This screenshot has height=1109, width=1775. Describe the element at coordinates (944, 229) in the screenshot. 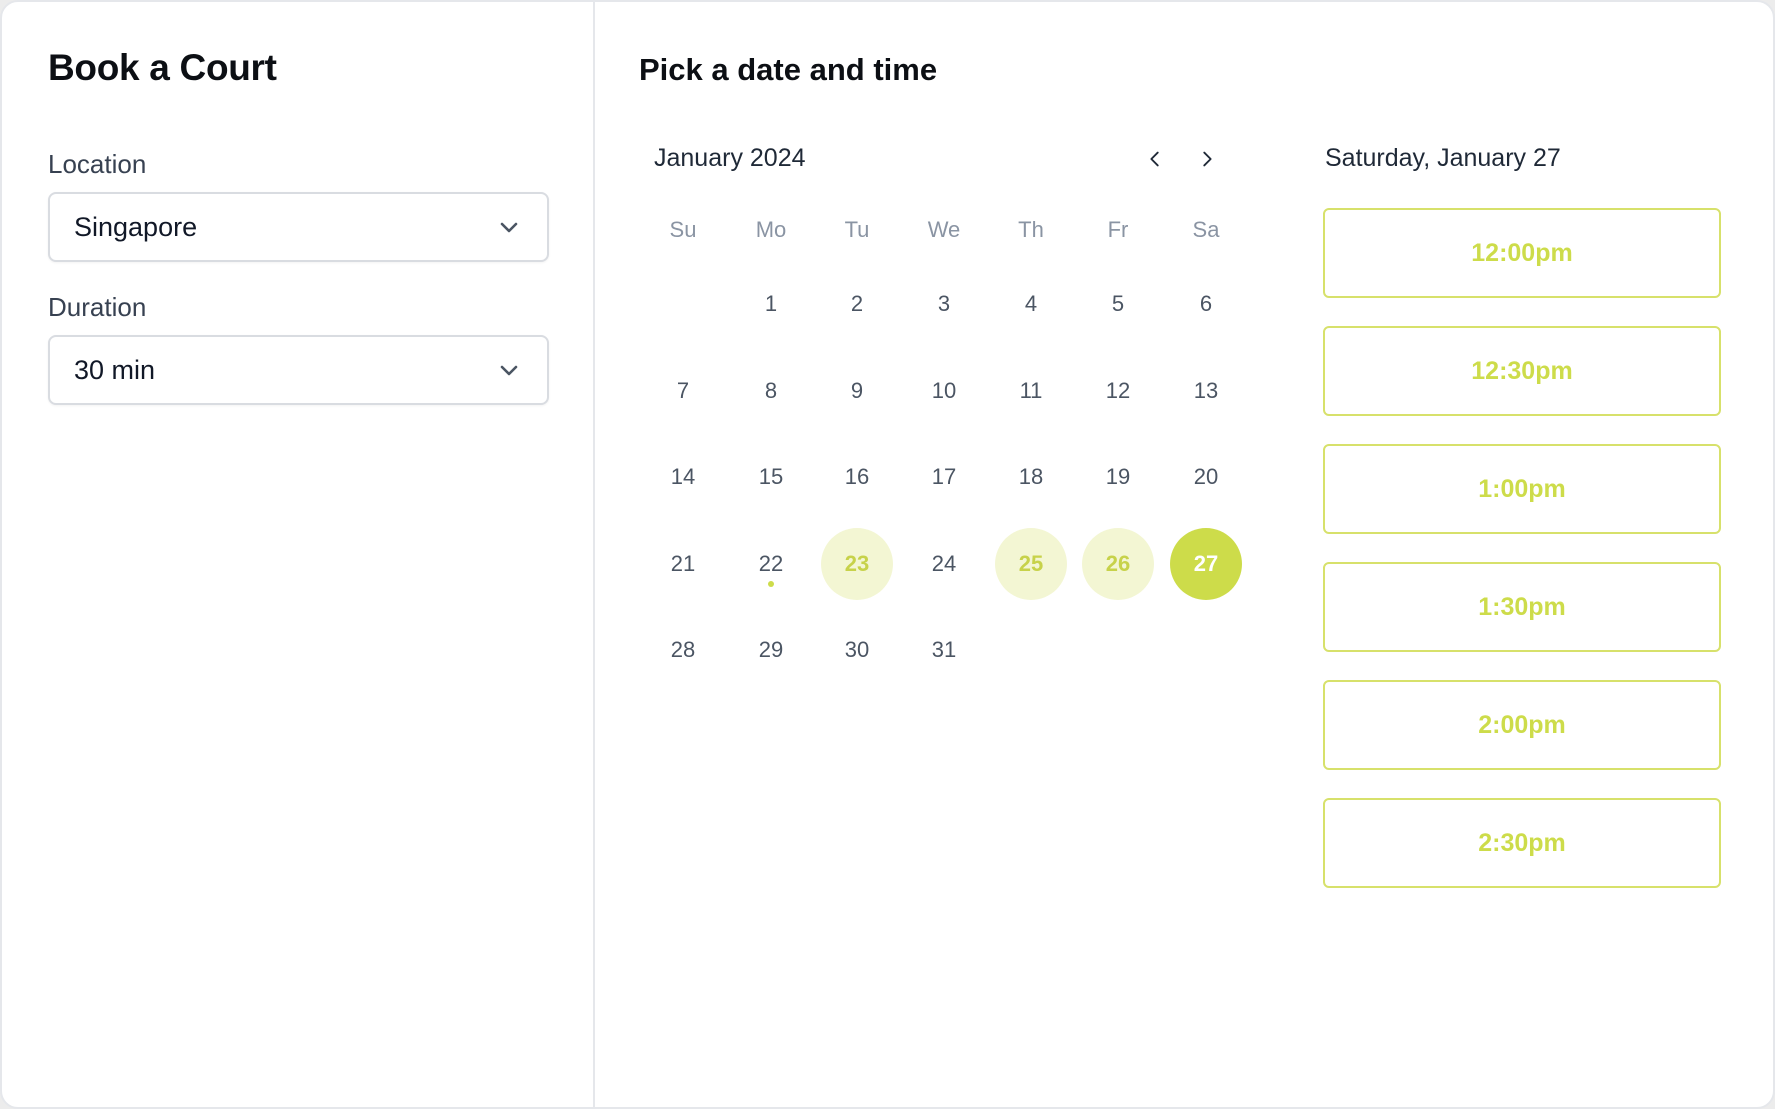

I see `weekday-label: We` at that location.